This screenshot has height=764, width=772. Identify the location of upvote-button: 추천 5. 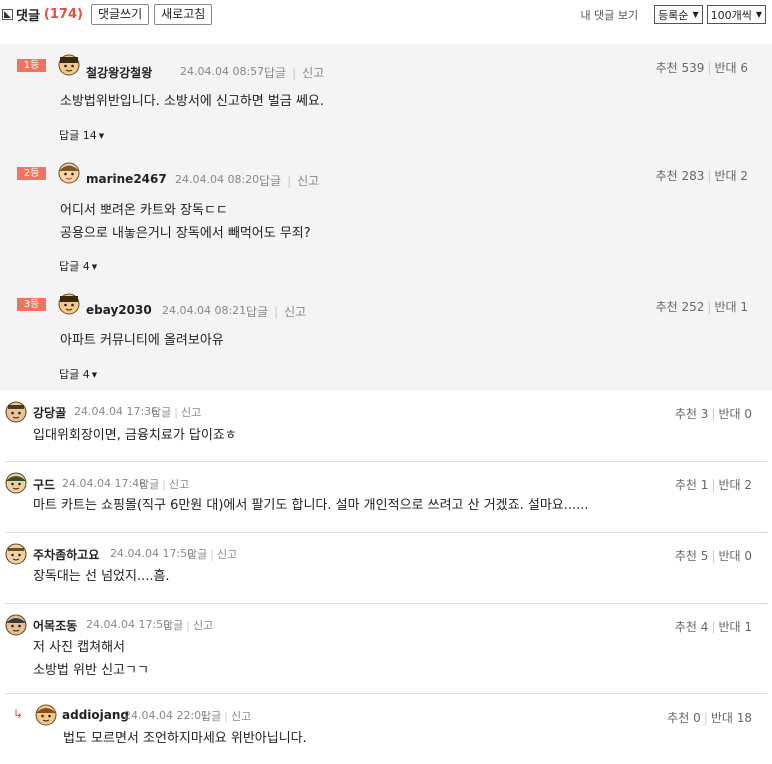
(692, 556).